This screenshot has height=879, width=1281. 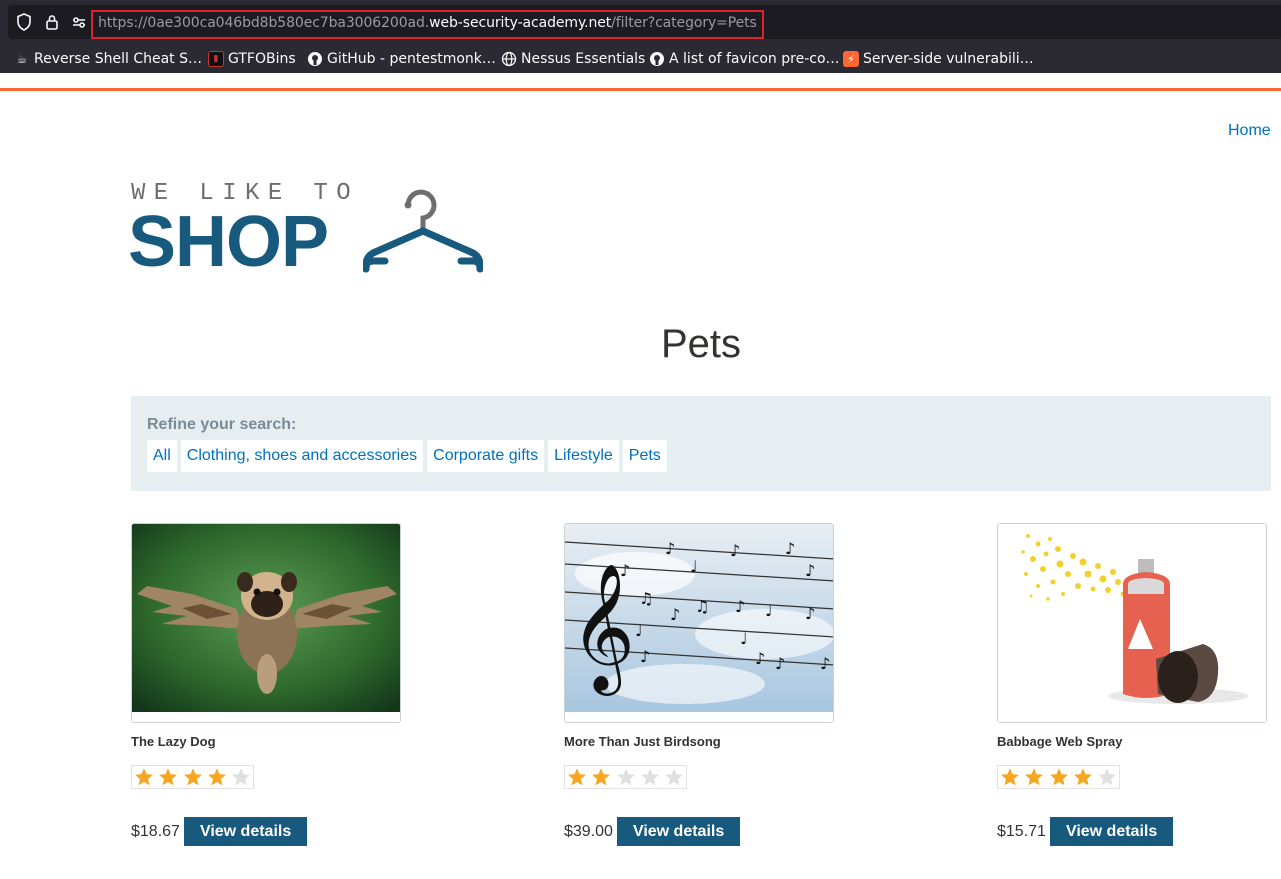 I want to click on filter-all: All, so click(x=162, y=456).